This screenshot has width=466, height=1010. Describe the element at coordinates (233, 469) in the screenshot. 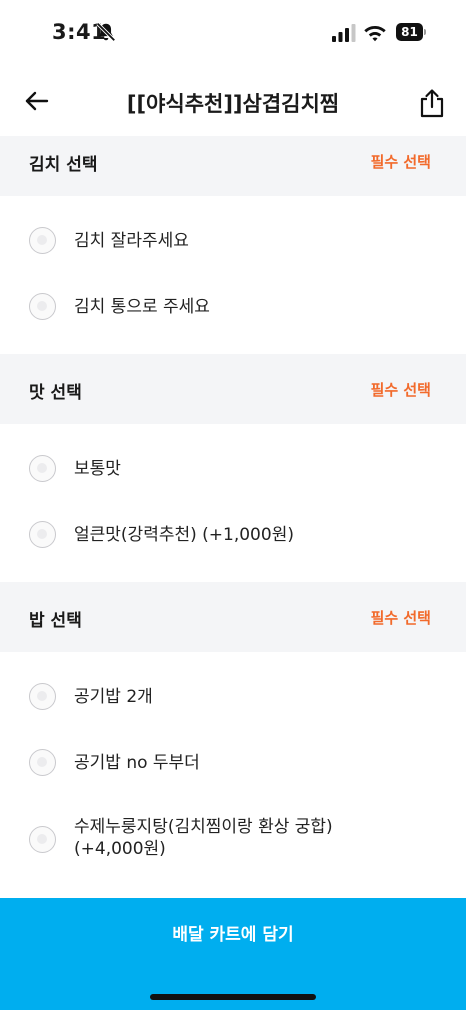

I see `option-taste-normal: 보통맛` at that location.